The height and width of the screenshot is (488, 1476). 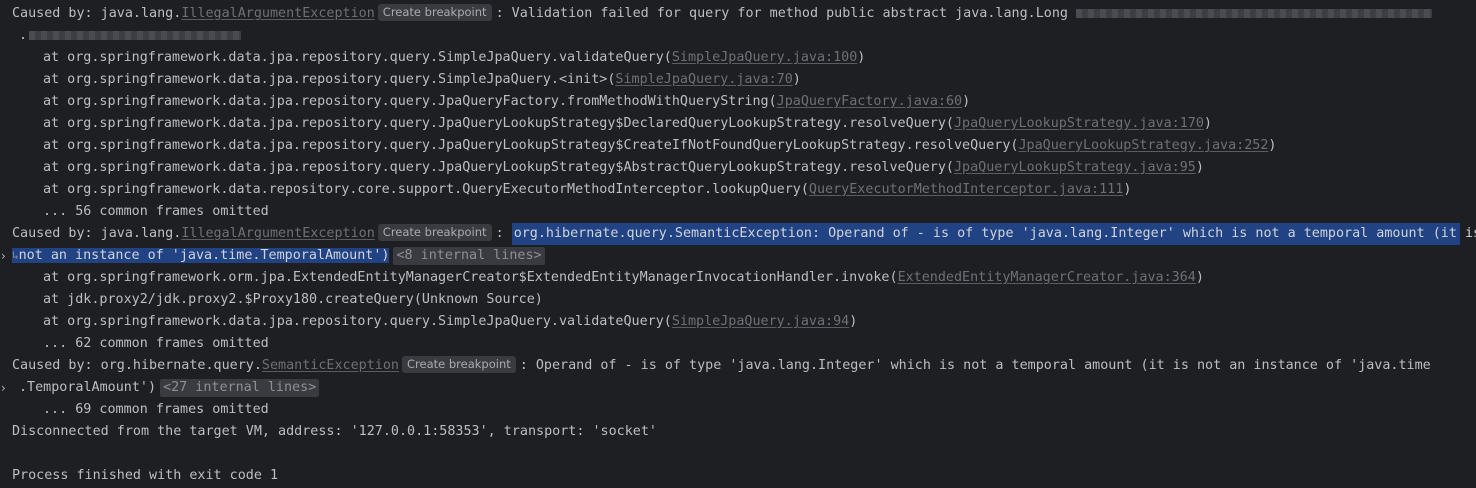 What do you see at coordinates (738, 410) in the screenshot?
I see `omitted-frames: ... 69 common frames omitted` at bounding box center [738, 410].